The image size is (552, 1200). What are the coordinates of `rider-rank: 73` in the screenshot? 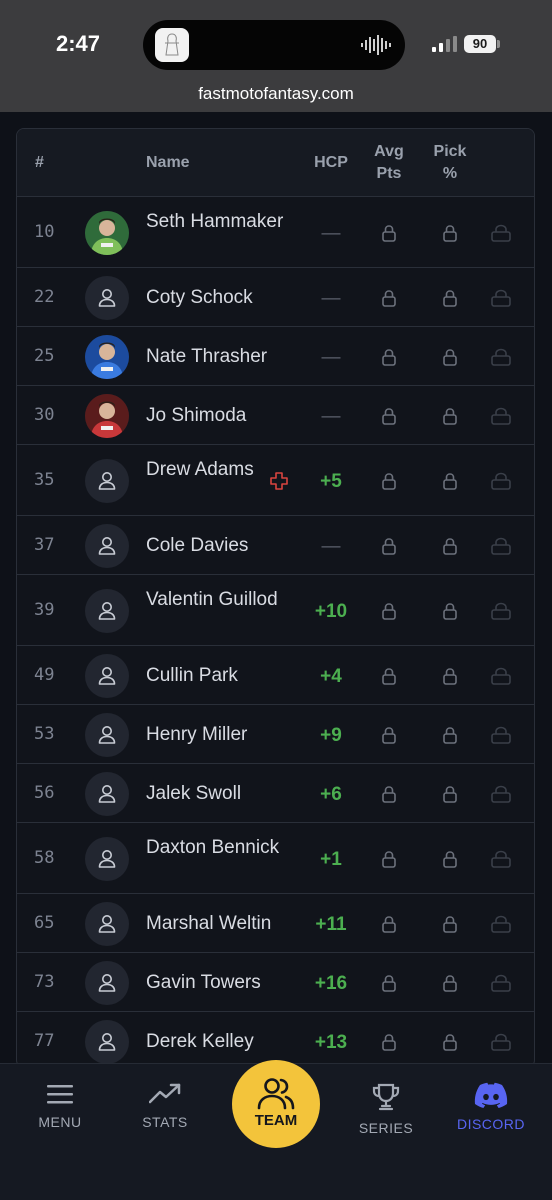 It's located at (44, 982).